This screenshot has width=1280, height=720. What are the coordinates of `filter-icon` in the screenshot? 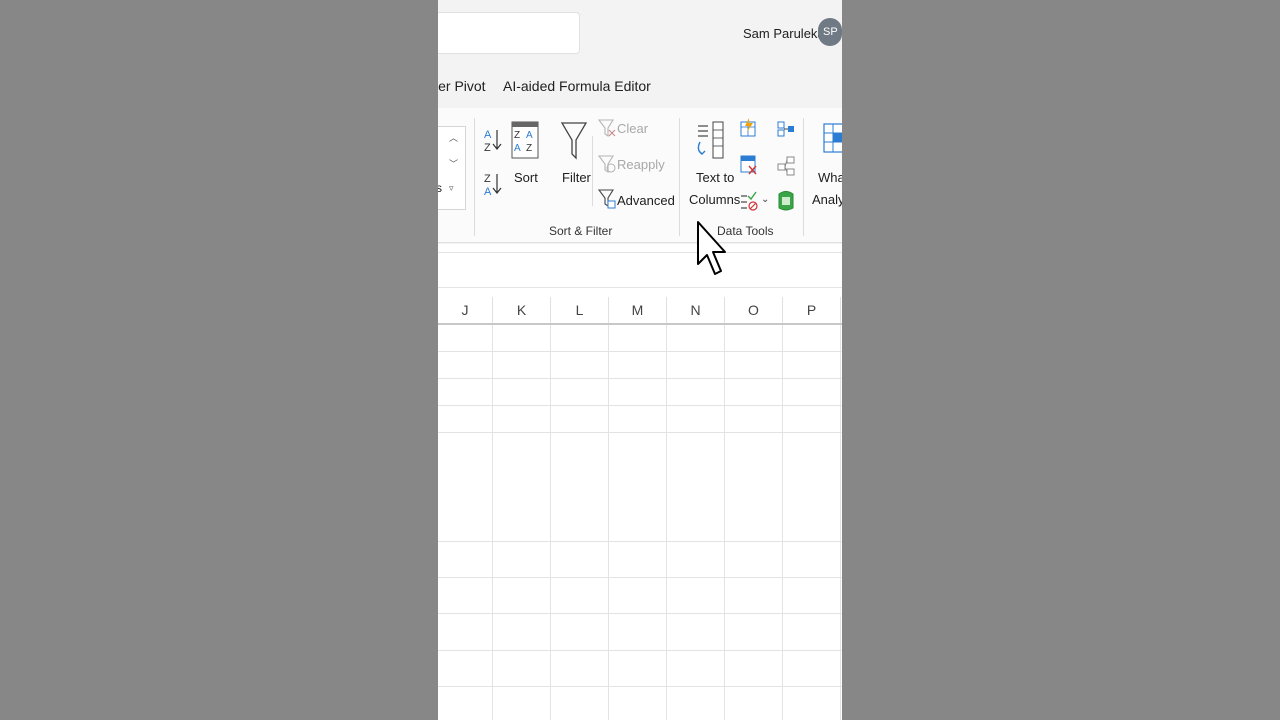 It's located at (574, 141).